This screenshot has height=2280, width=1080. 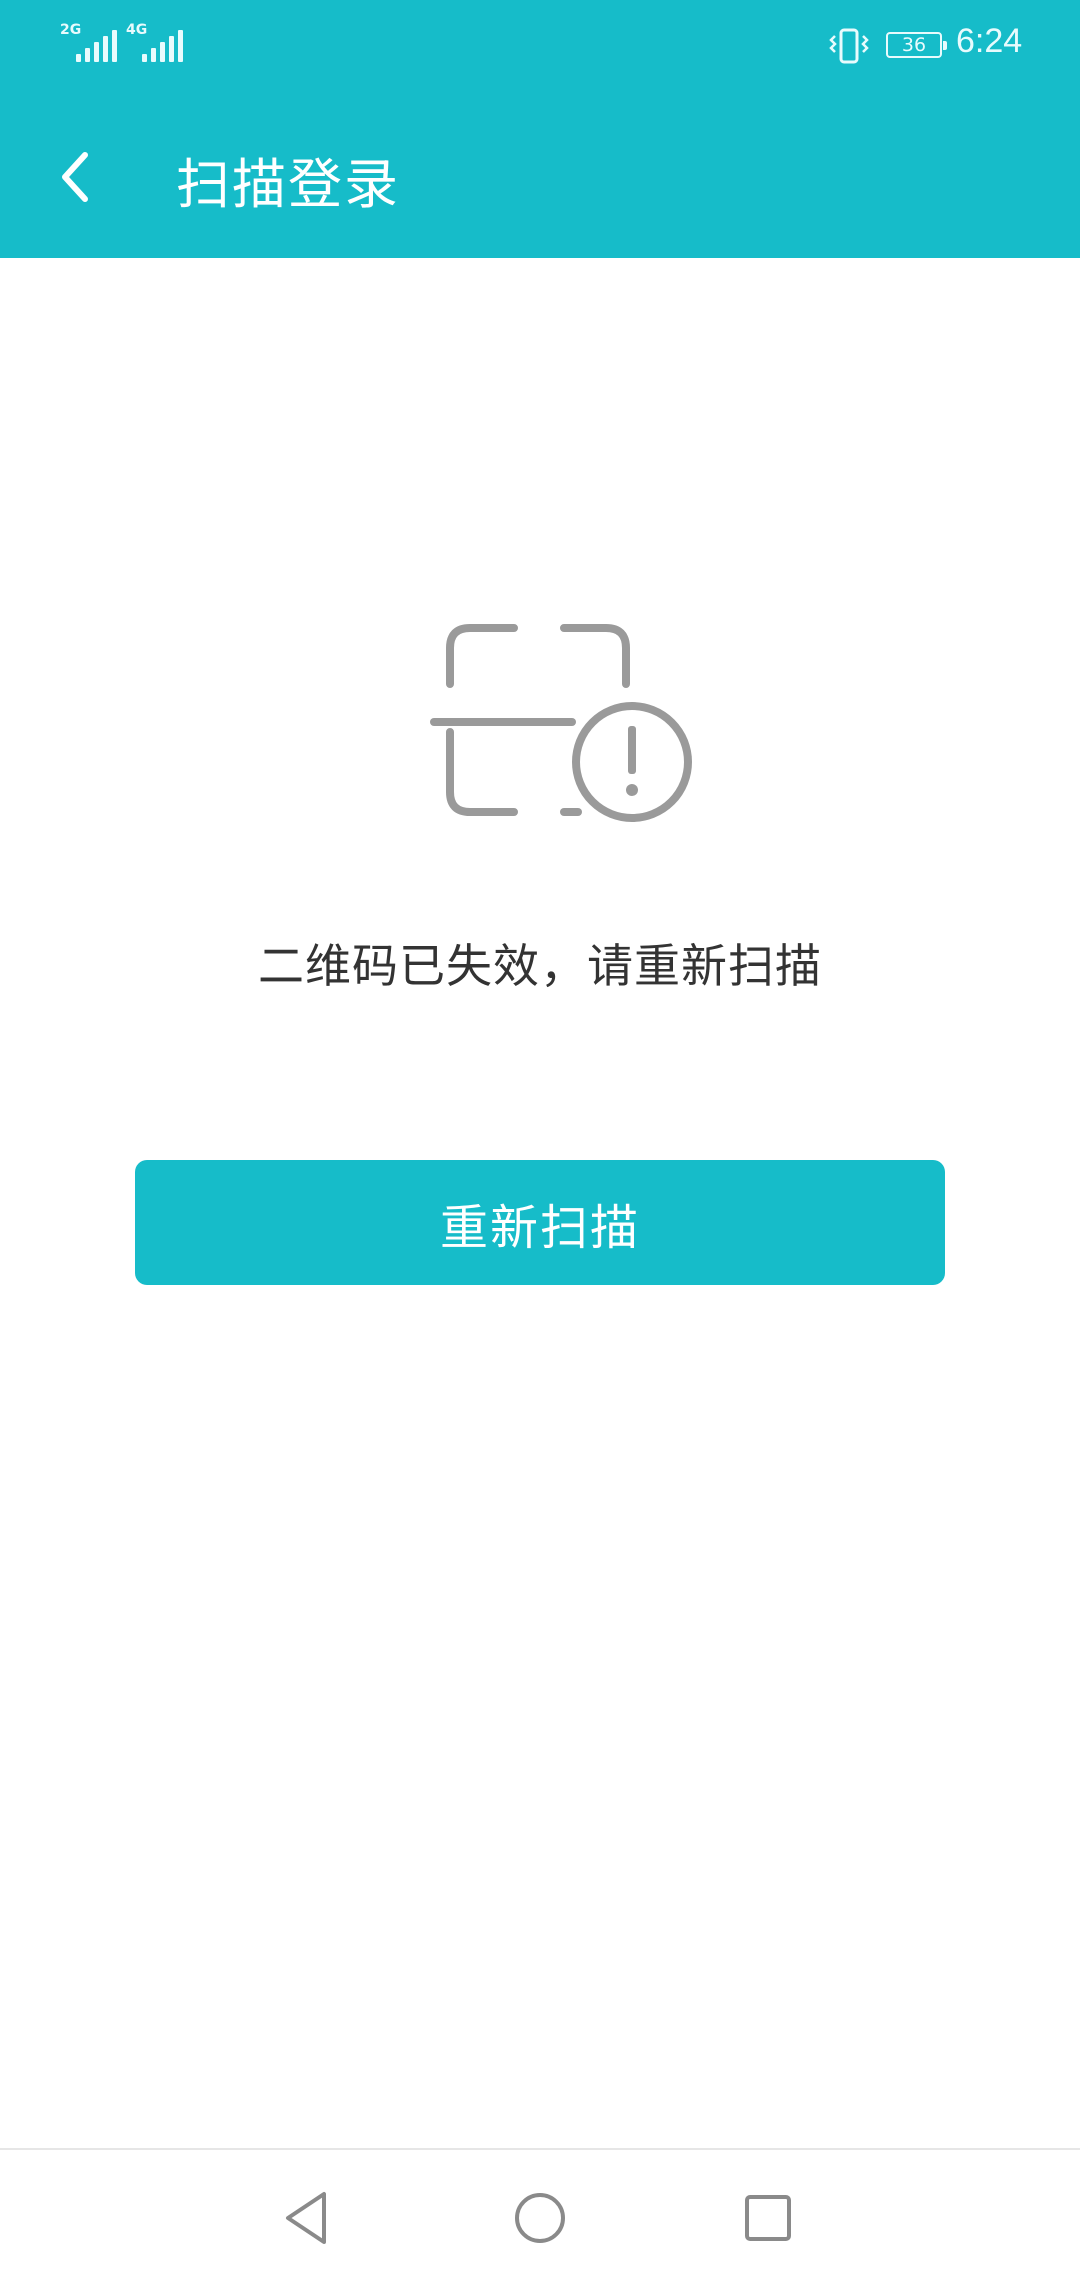 What do you see at coordinates (308, 2218) in the screenshot?
I see `triangle-back-icon` at bounding box center [308, 2218].